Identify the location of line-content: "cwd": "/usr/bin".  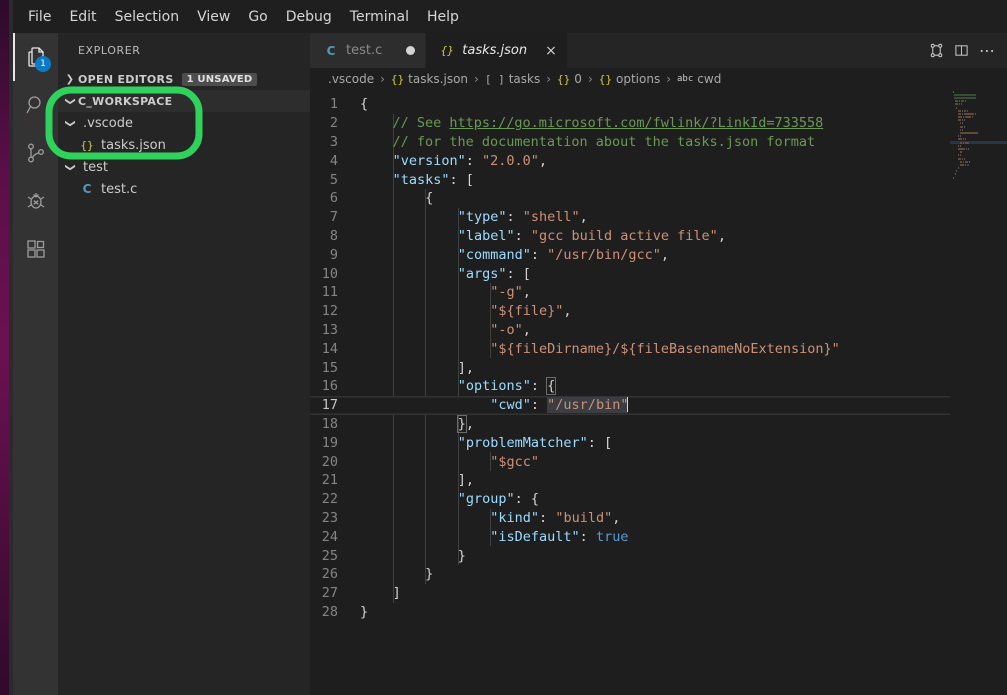
(559, 405).